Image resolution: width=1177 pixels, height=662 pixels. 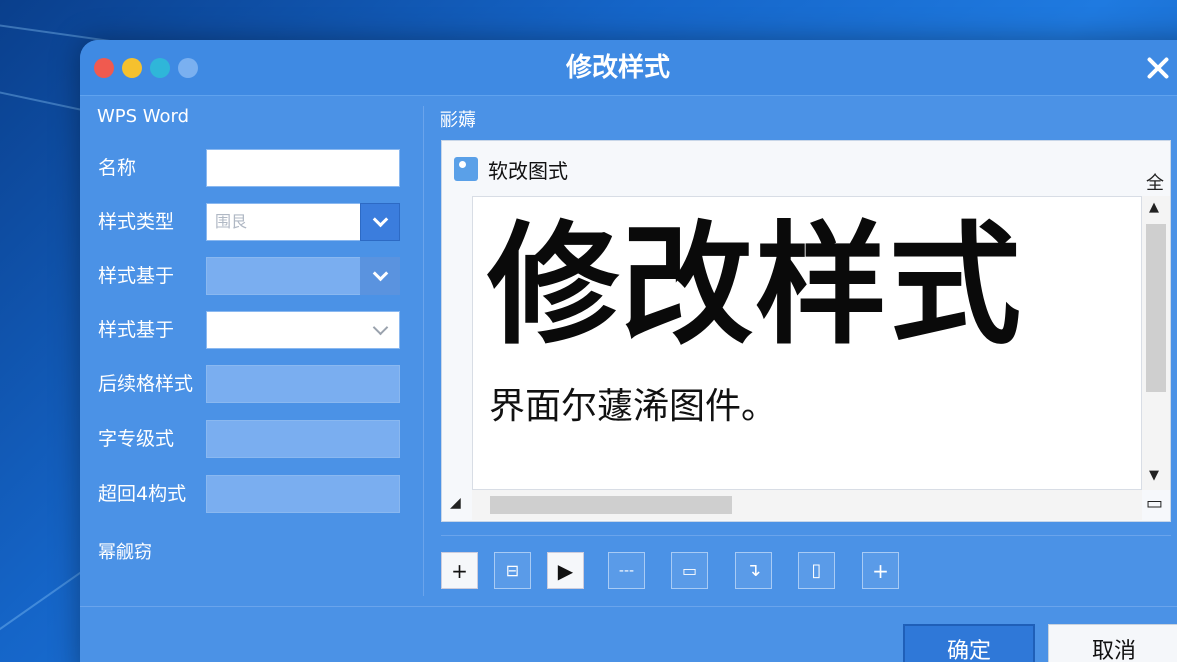 I want to click on name-input, so click(x=303, y=168).